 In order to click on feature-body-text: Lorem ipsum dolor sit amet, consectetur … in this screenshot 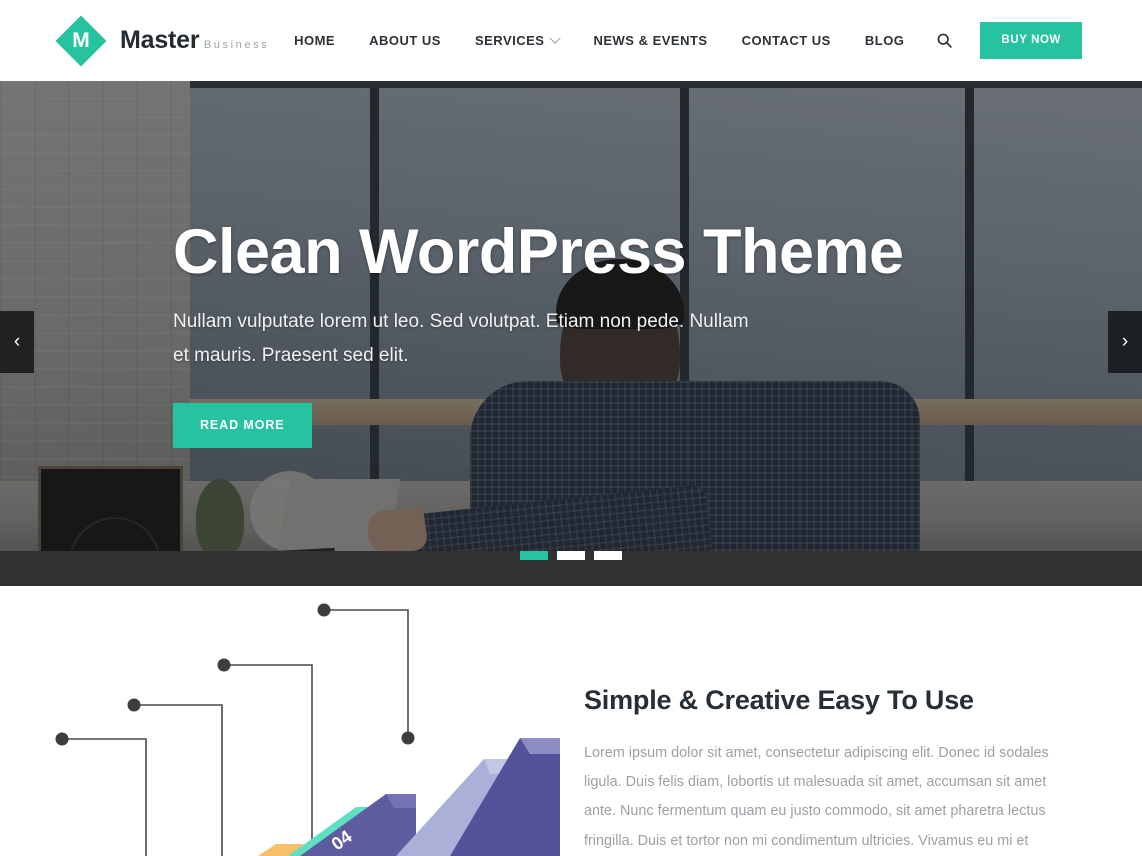, I will do `click(816, 797)`.